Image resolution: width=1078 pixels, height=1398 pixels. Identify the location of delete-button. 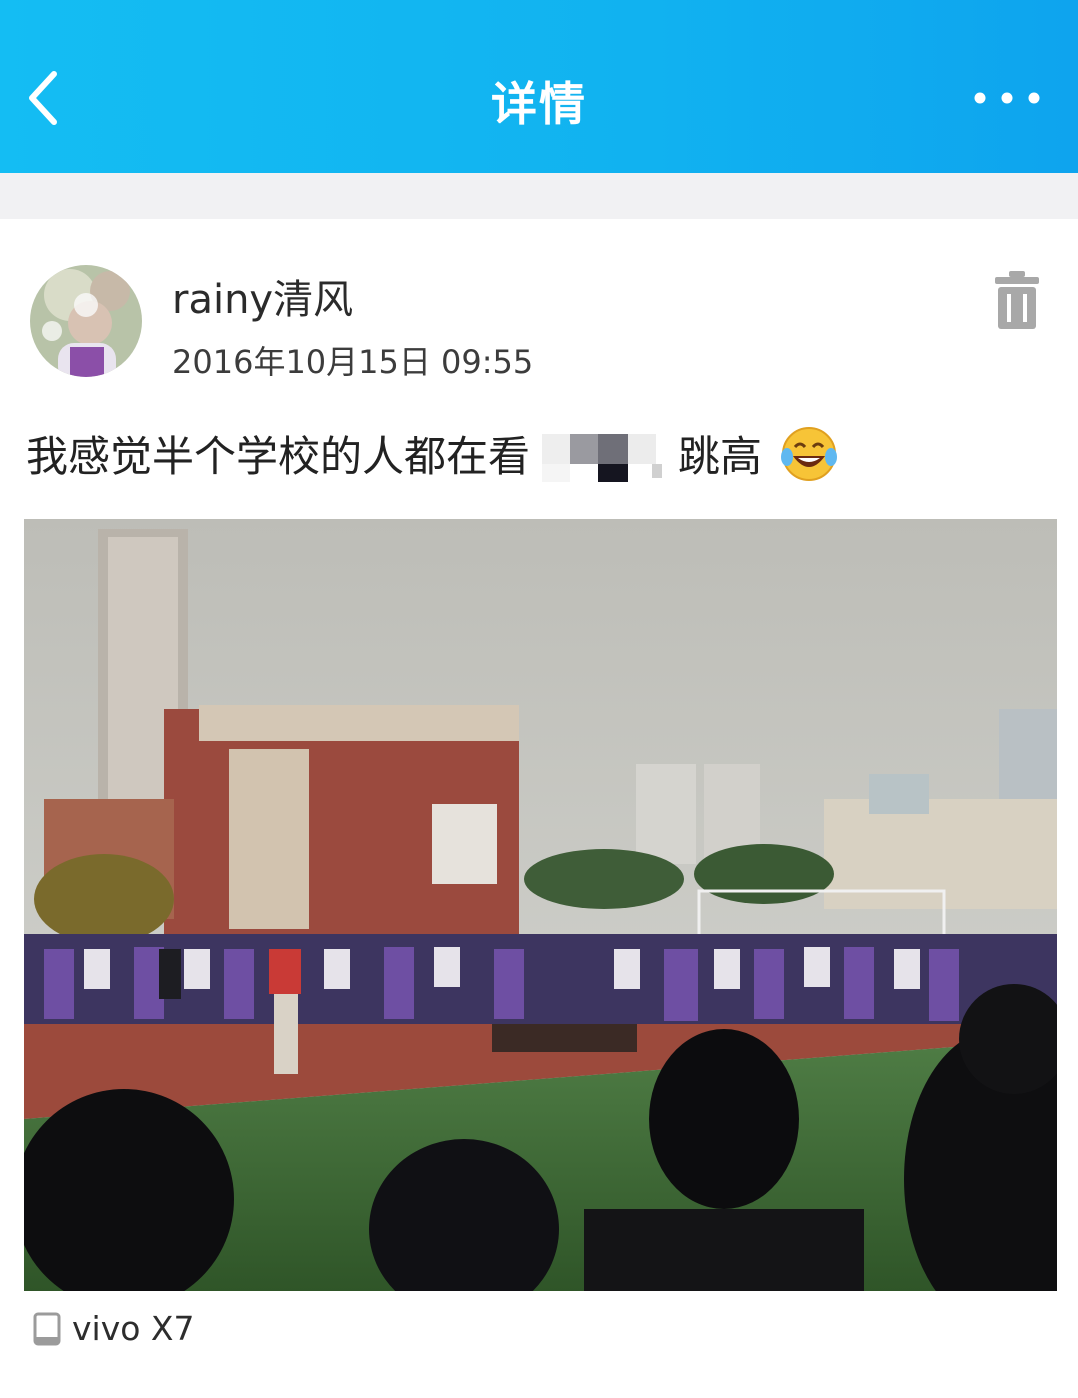
(1017, 300).